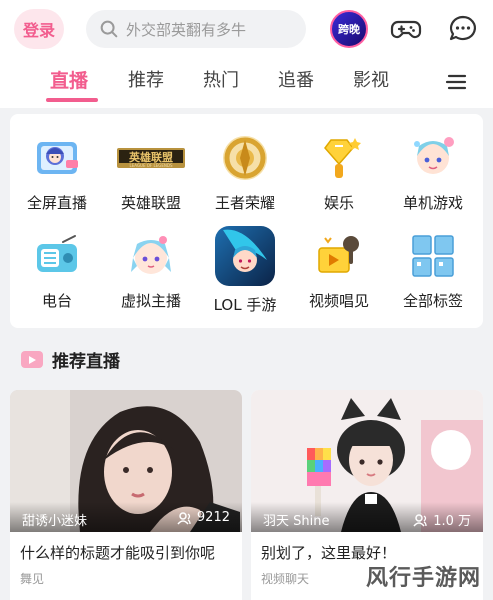  I want to click on viewer-count: 9212, so click(203, 517).